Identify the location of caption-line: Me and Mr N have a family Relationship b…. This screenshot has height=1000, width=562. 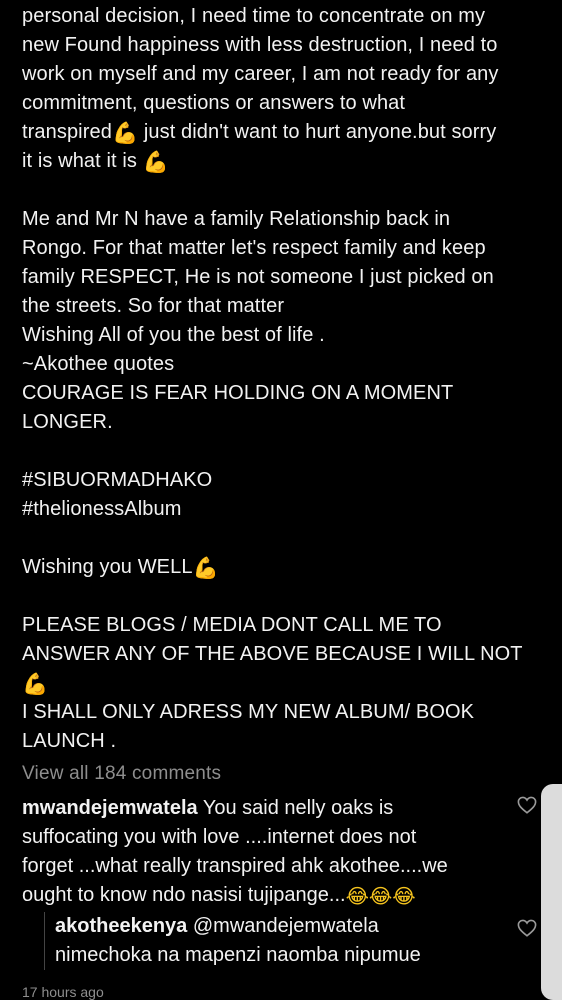
(236, 219).